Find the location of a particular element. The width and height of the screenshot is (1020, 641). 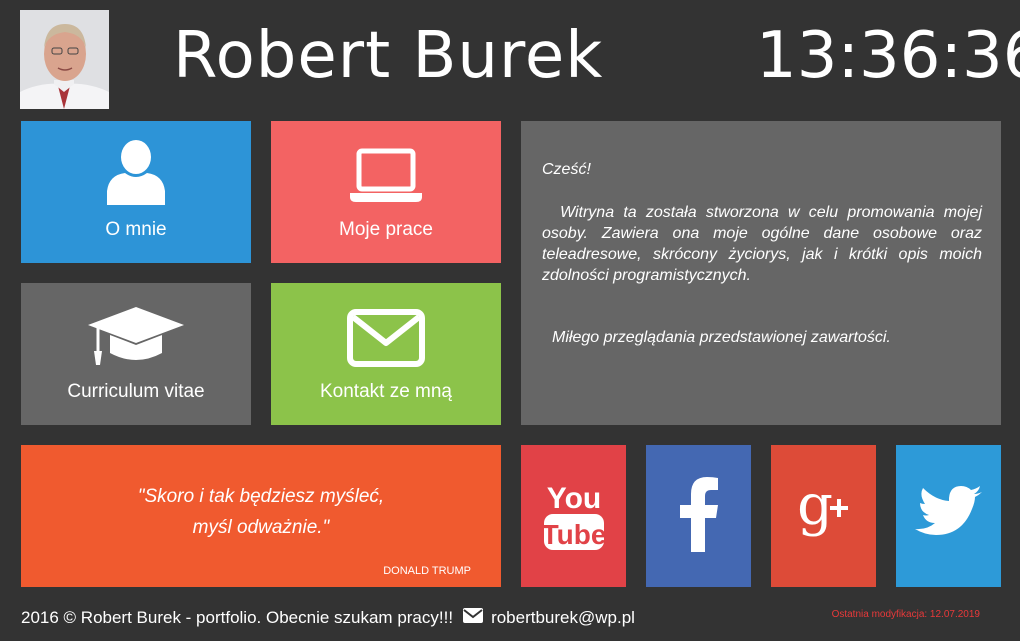

page-title: Robert Burek is located at coordinates (388, 56).